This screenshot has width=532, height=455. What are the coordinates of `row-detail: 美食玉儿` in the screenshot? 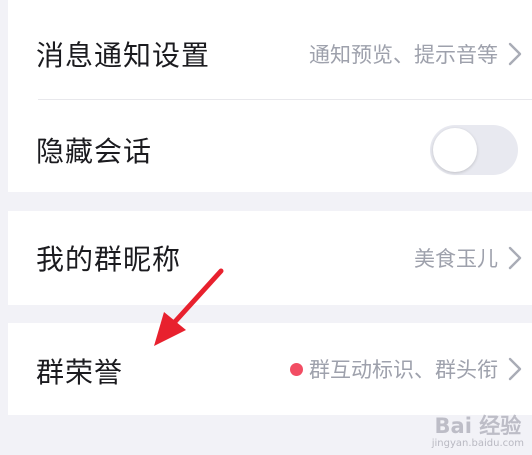 It's located at (456, 259).